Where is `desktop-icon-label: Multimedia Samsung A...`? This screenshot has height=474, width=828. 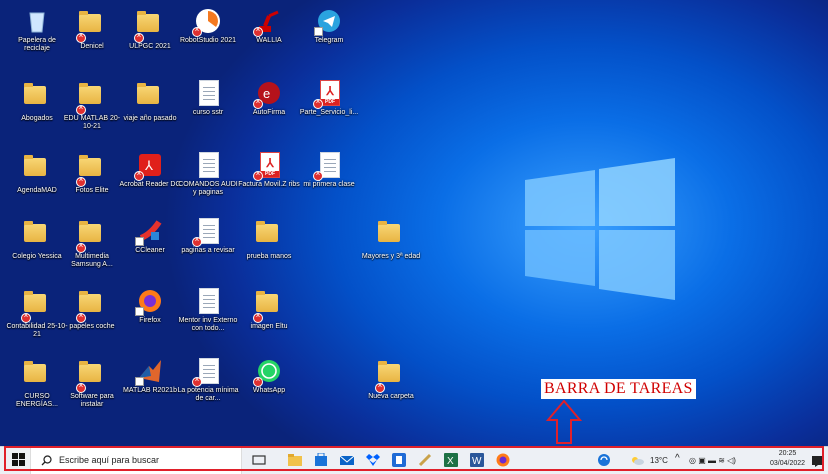
desktop-icon-label: Multimedia Samsung A... is located at coordinates (92, 260).